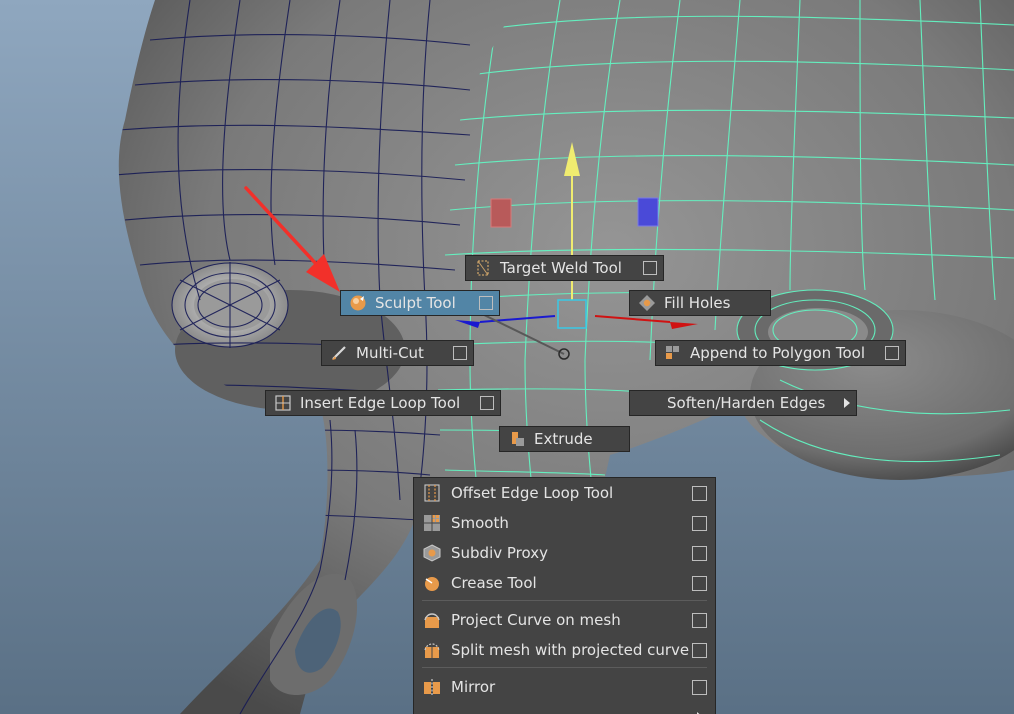 This screenshot has height=714, width=1014. What do you see at coordinates (432, 523) in the screenshot?
I see `smooth-icon` at bounding box center [432, 523].